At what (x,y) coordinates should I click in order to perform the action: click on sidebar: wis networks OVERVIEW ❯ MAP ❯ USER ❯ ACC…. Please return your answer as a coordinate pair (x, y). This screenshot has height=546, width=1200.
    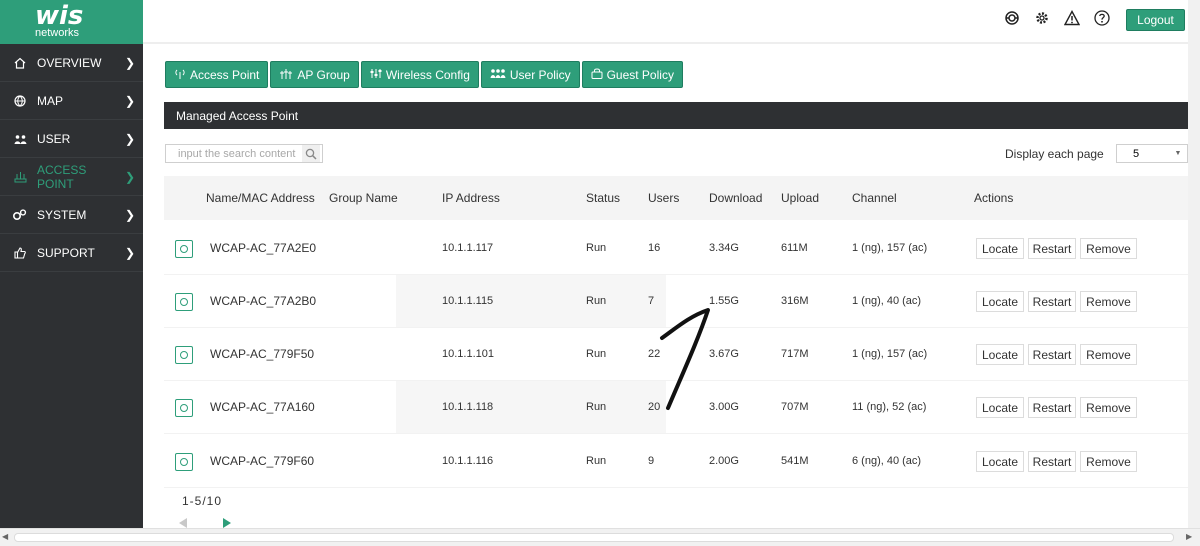
    Looking at the image, I should click on (71, 264).